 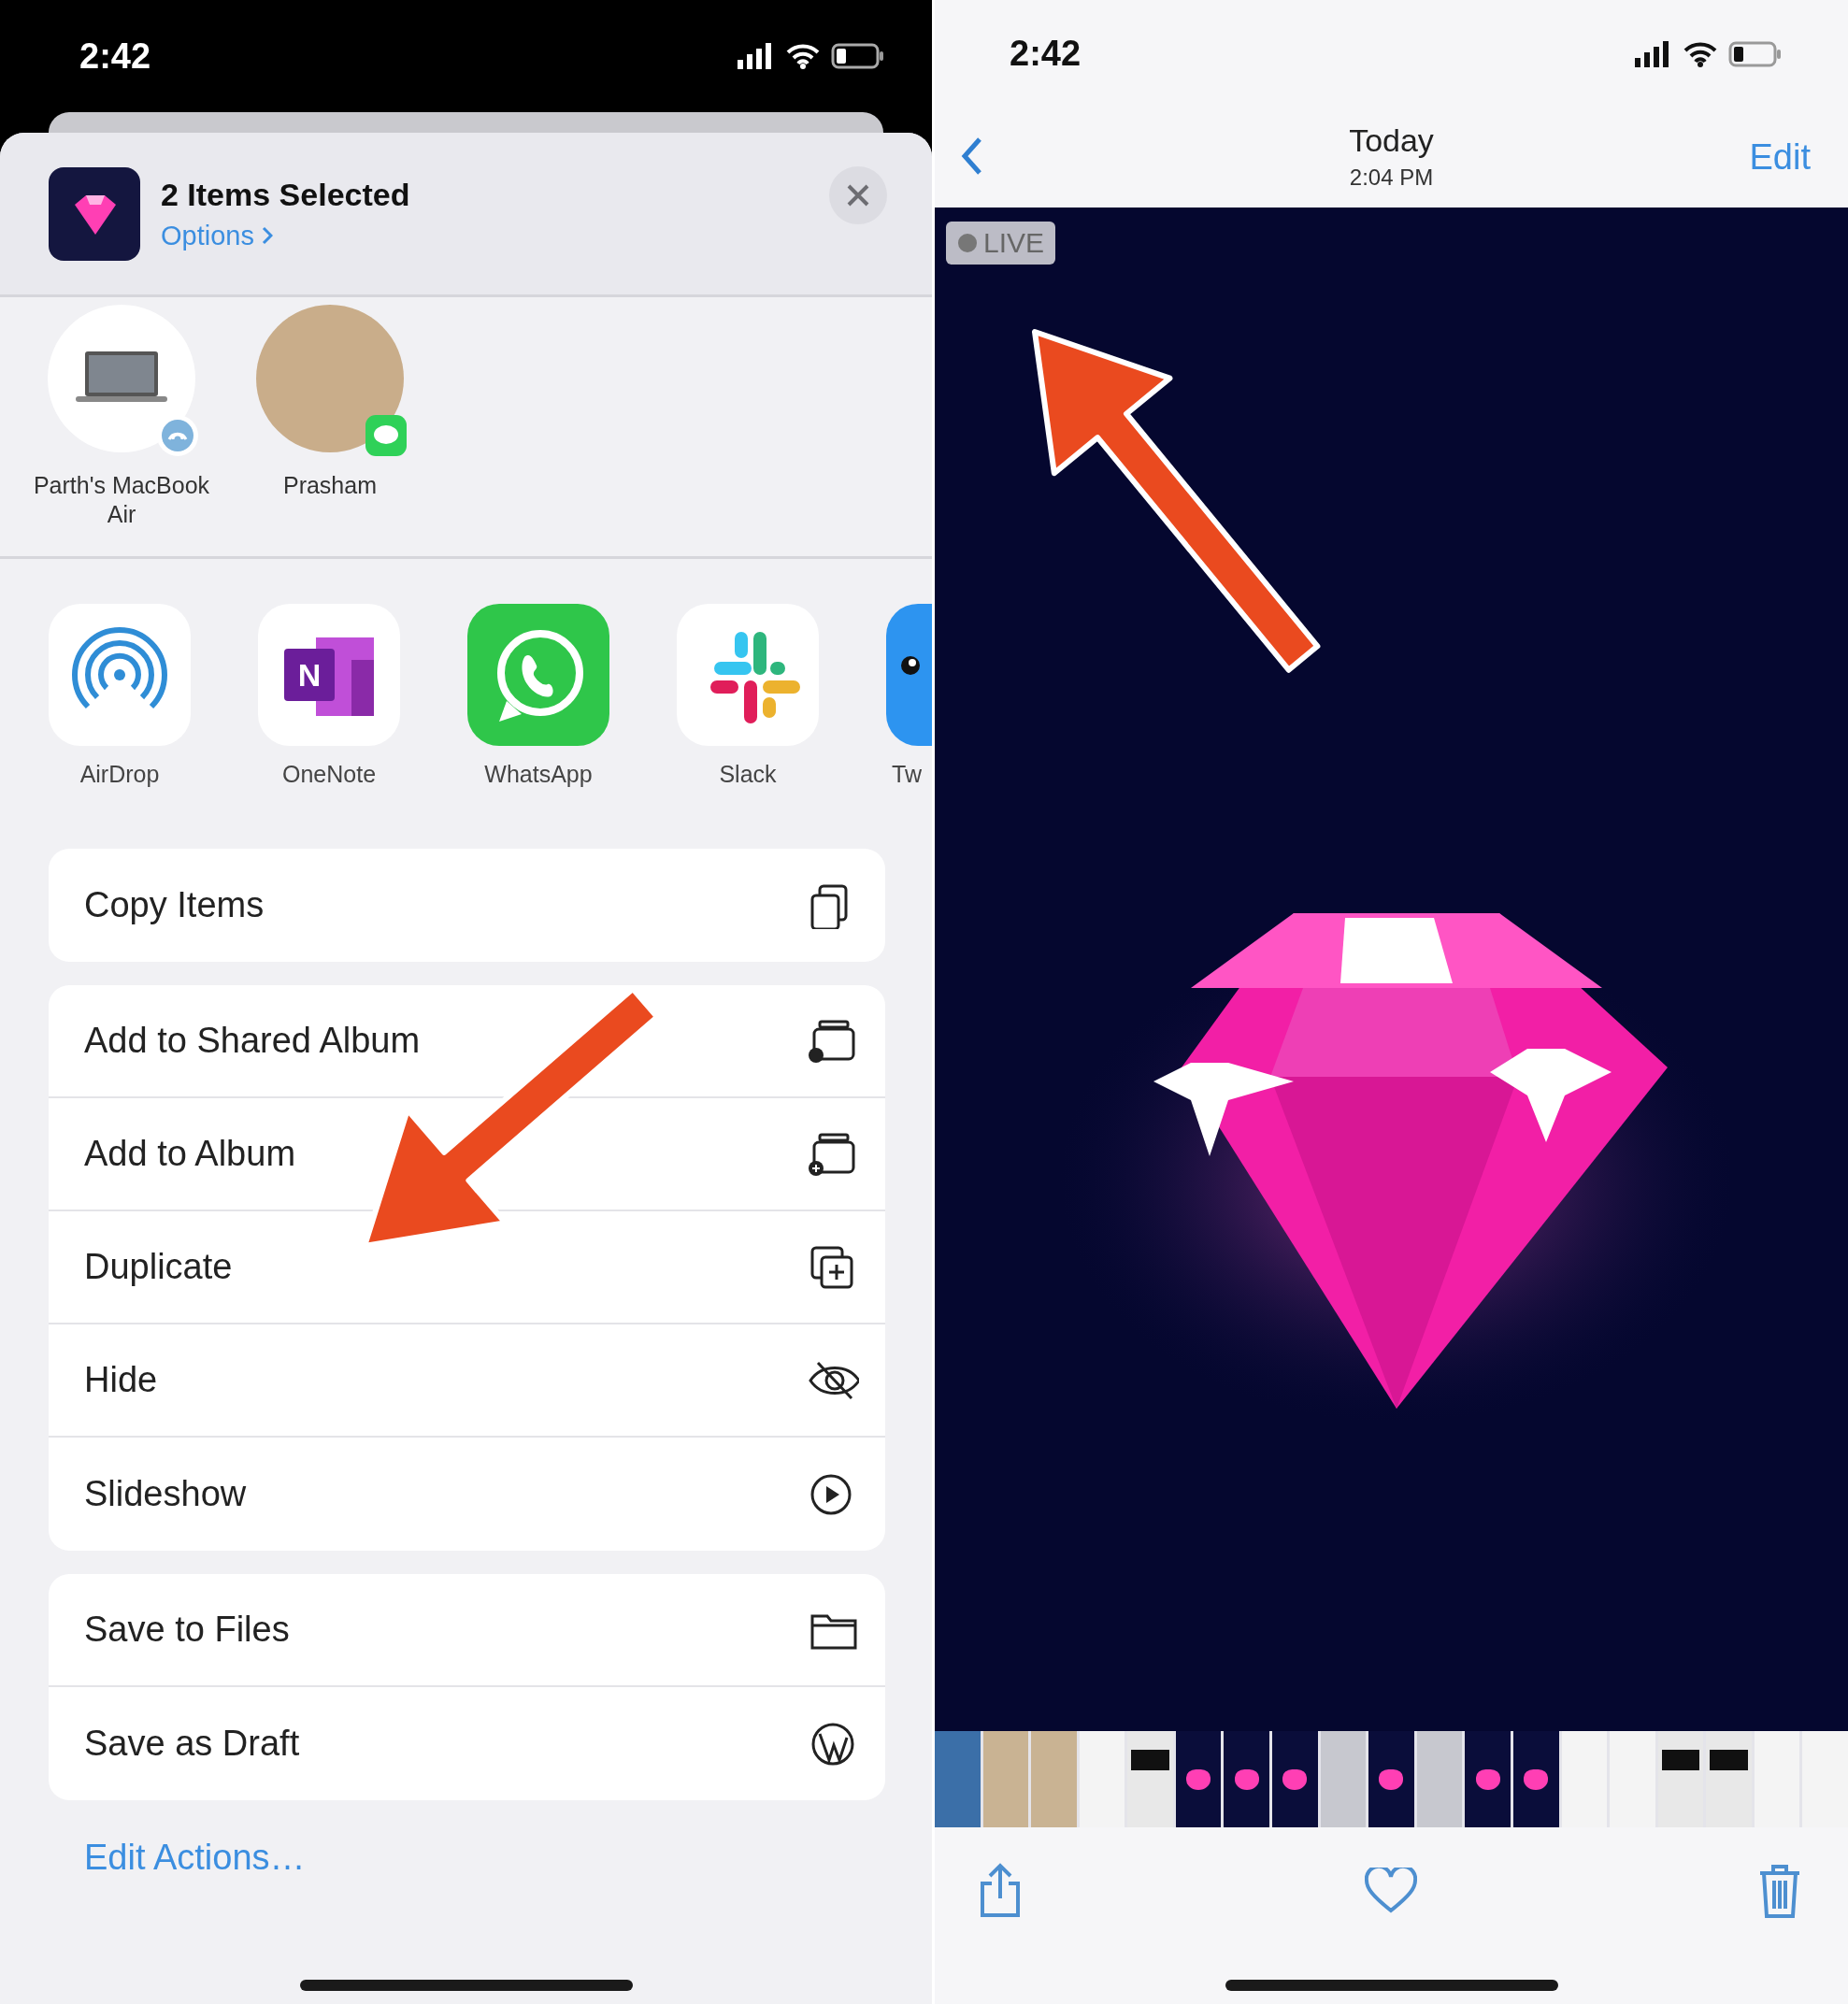 I want to click on nav-subtitle: 2:04 PM, so click(x=1391, y=178).